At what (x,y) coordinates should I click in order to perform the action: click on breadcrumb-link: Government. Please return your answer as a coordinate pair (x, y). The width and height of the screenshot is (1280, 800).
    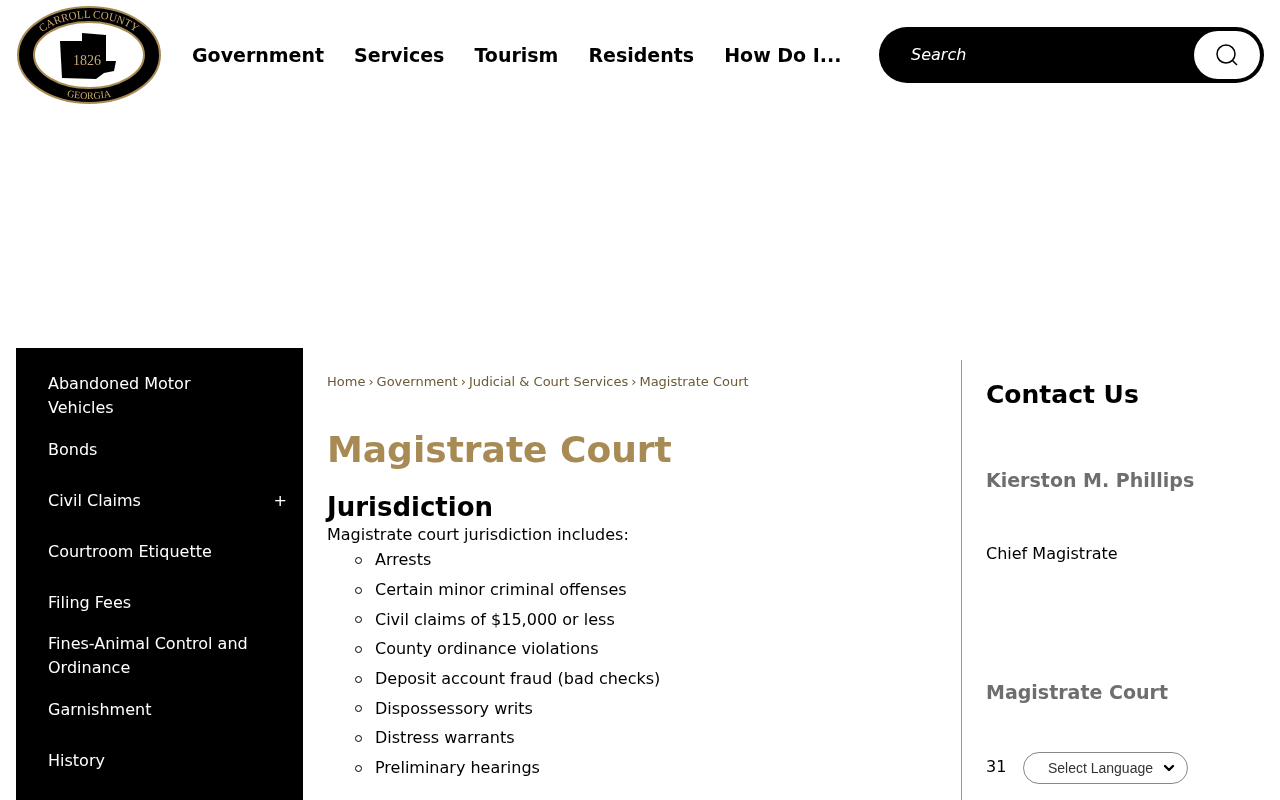
    Looking at the image, I should click on (417, 382).